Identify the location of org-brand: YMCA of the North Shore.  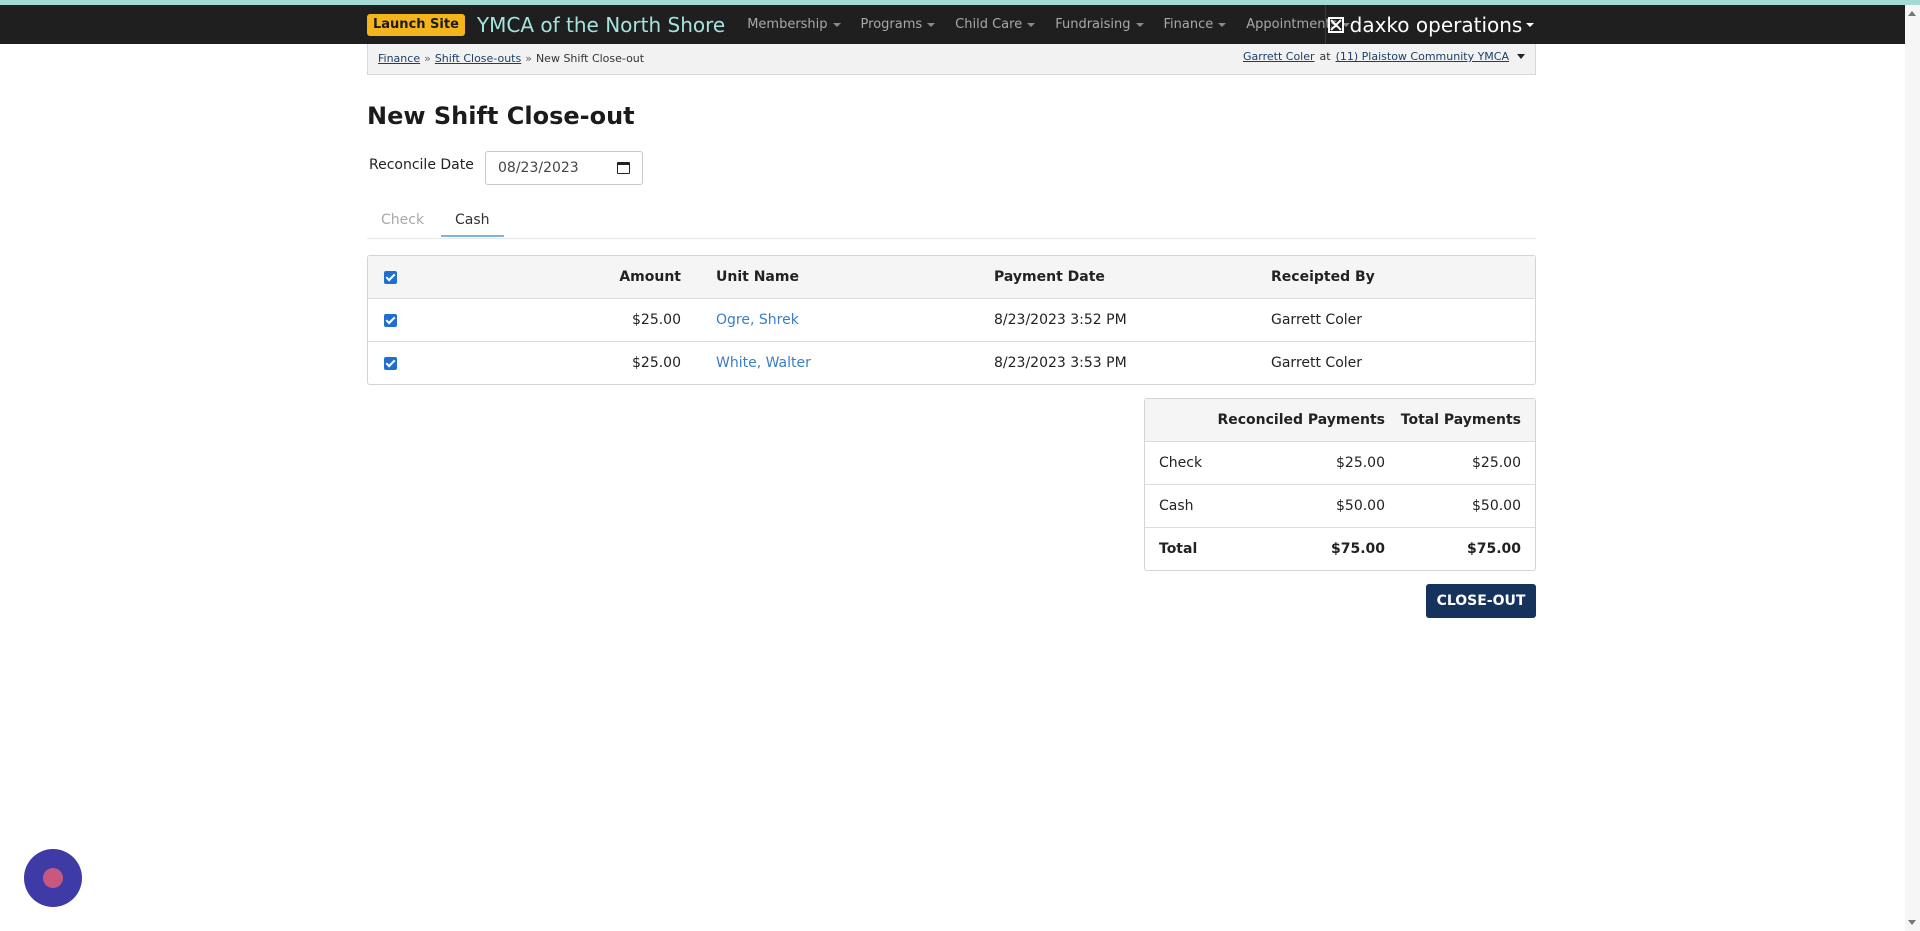
(601, 25).